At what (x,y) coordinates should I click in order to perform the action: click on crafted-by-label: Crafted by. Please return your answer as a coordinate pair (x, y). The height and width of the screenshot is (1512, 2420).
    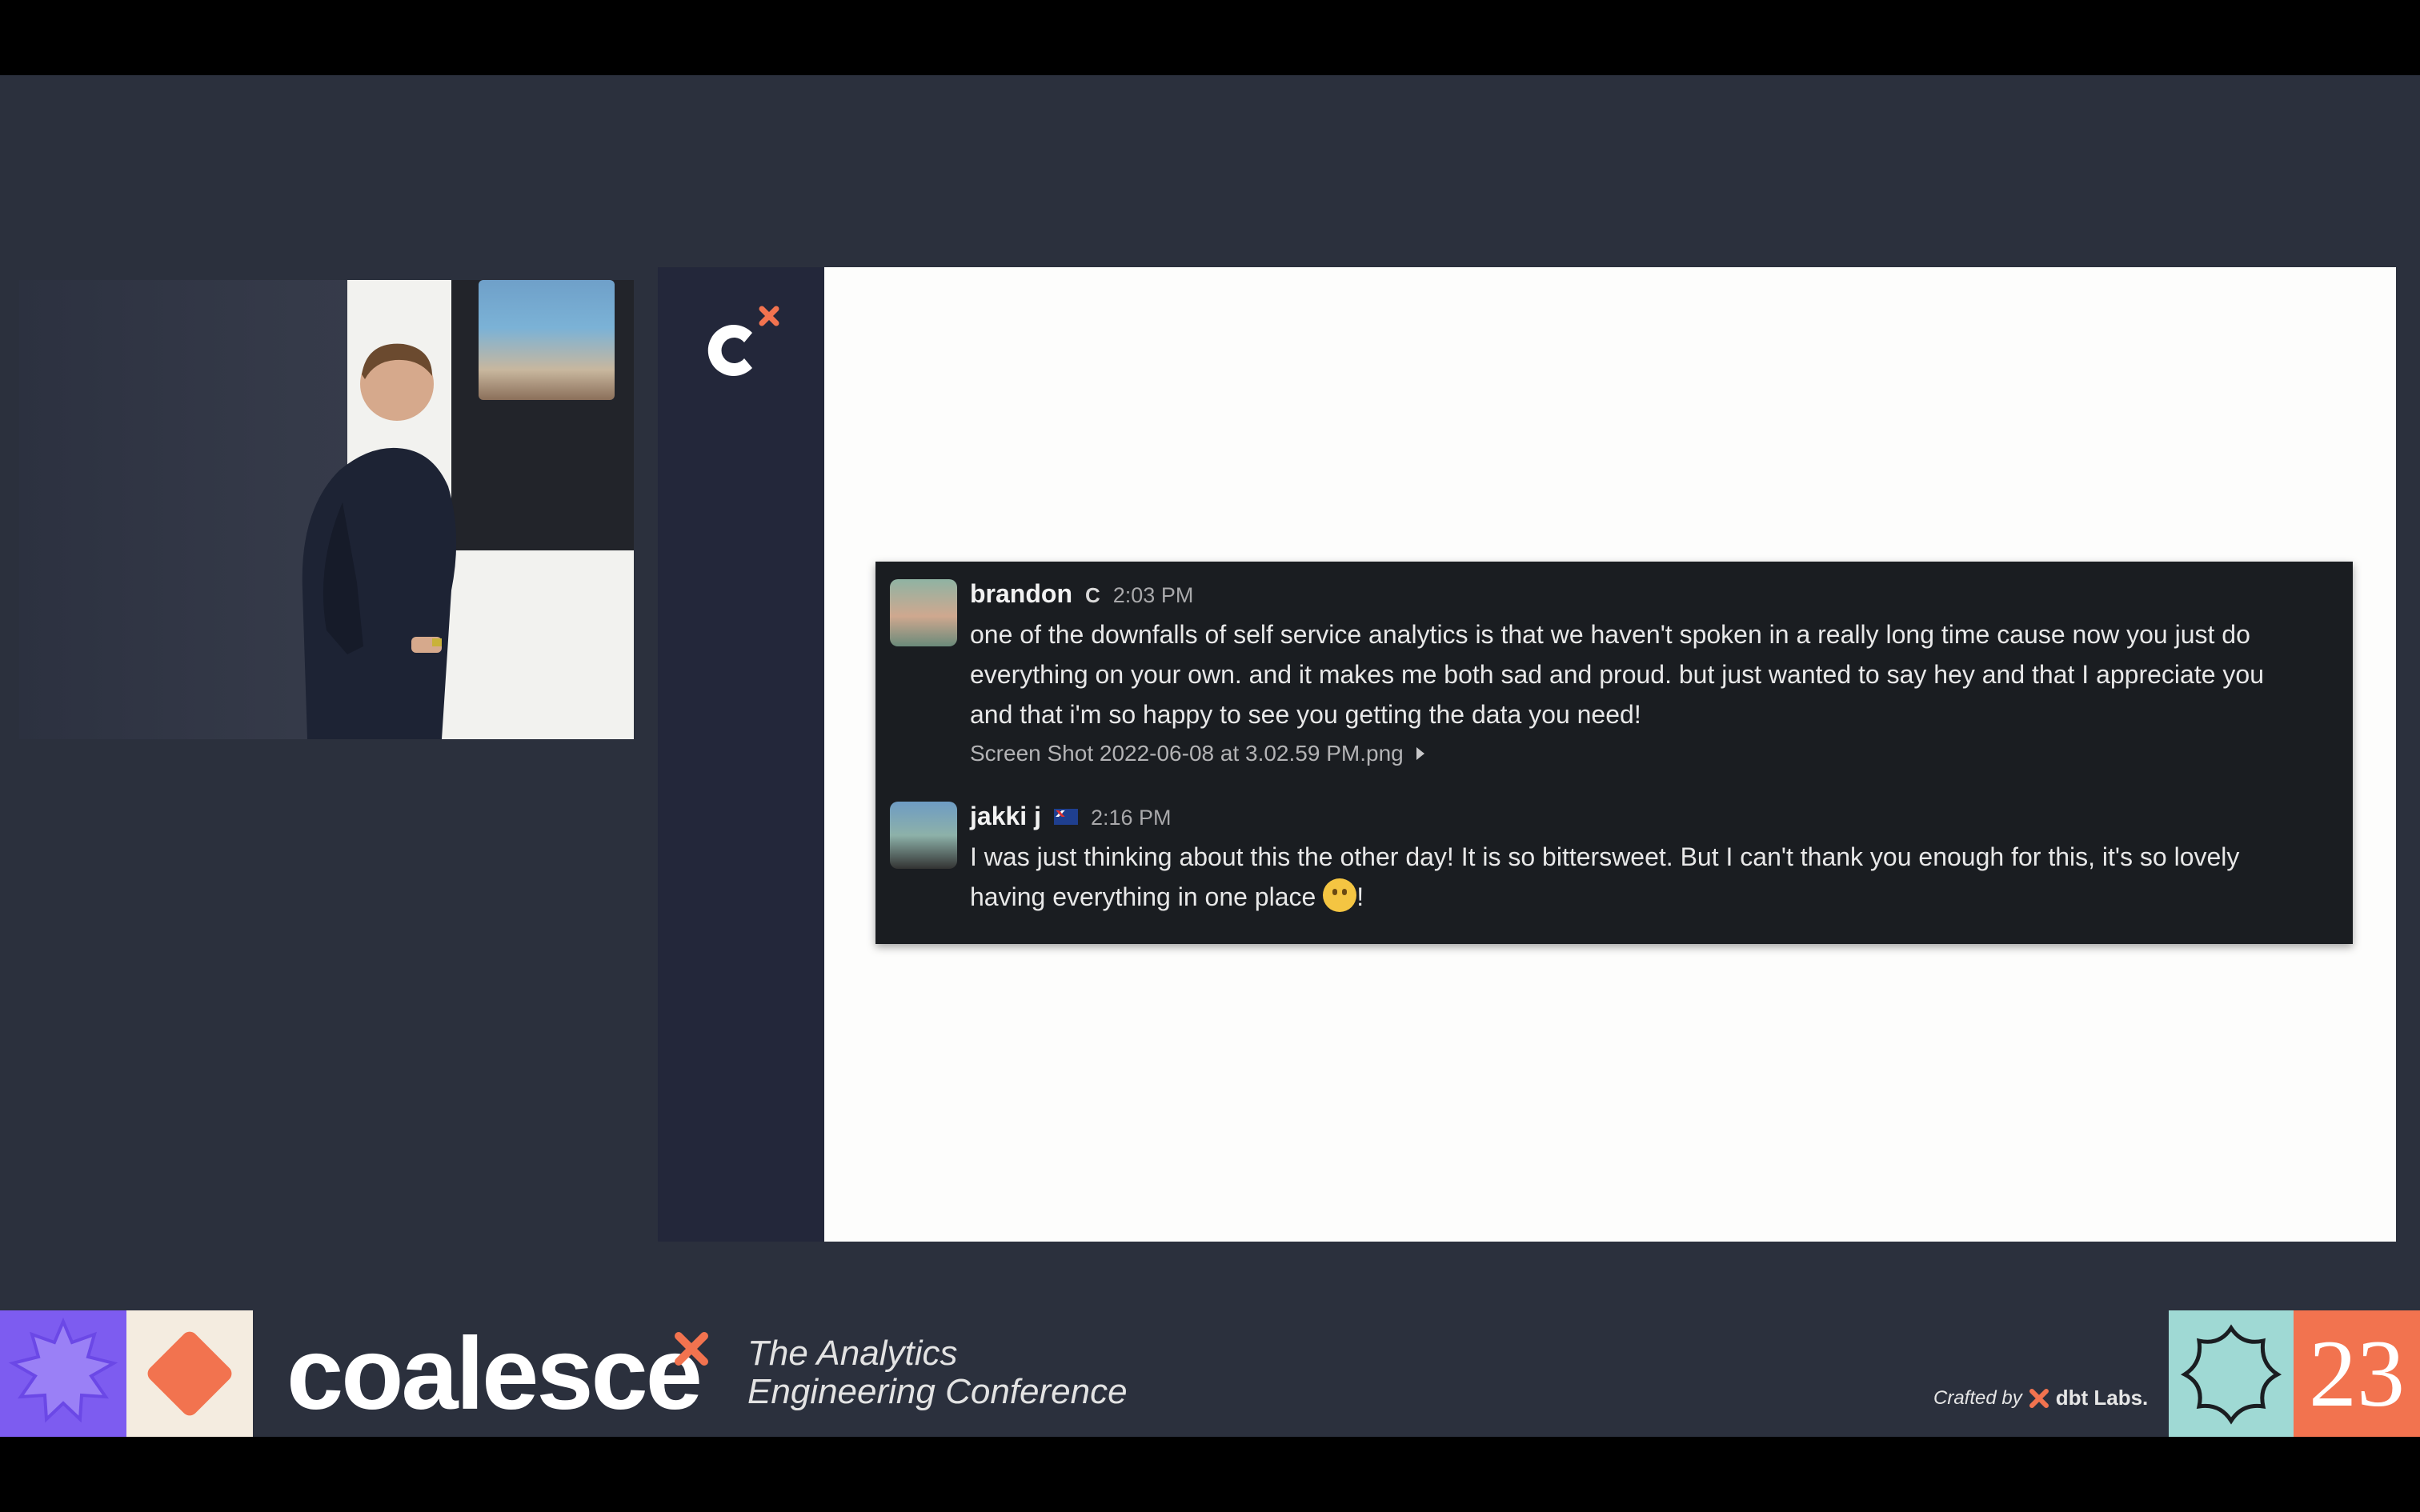
    Looking at the image, I should click on (1977, 1397).